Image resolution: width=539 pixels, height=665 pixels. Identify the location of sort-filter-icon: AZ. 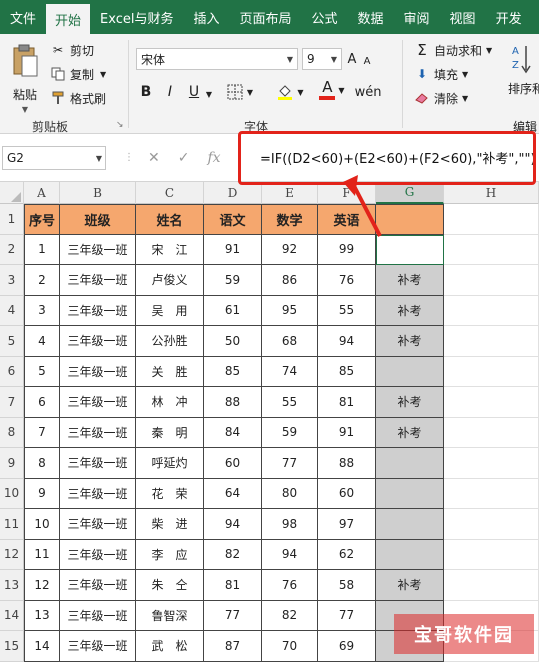
(524, 60).